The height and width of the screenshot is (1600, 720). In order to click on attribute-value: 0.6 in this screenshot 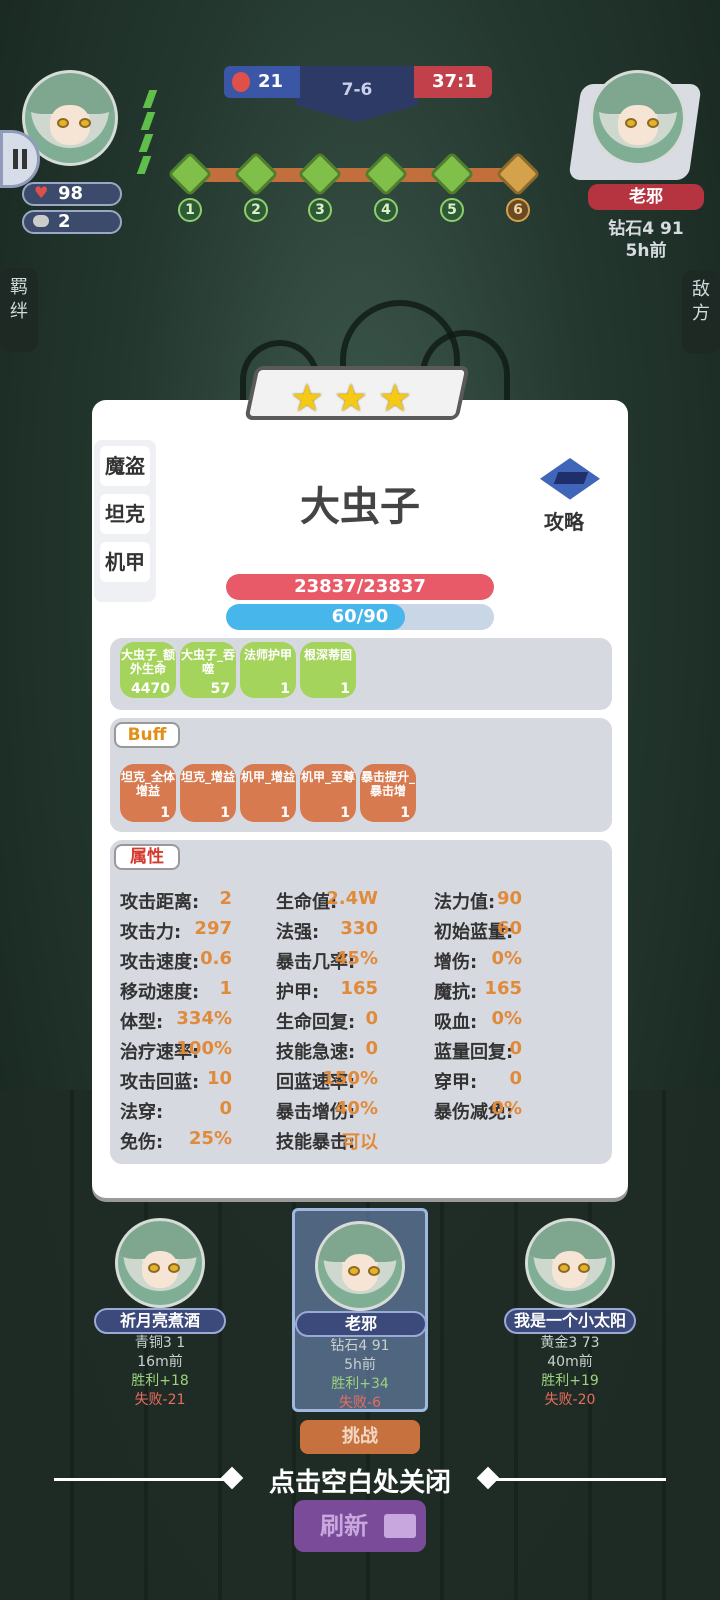, I will do `click(216, 958)`.